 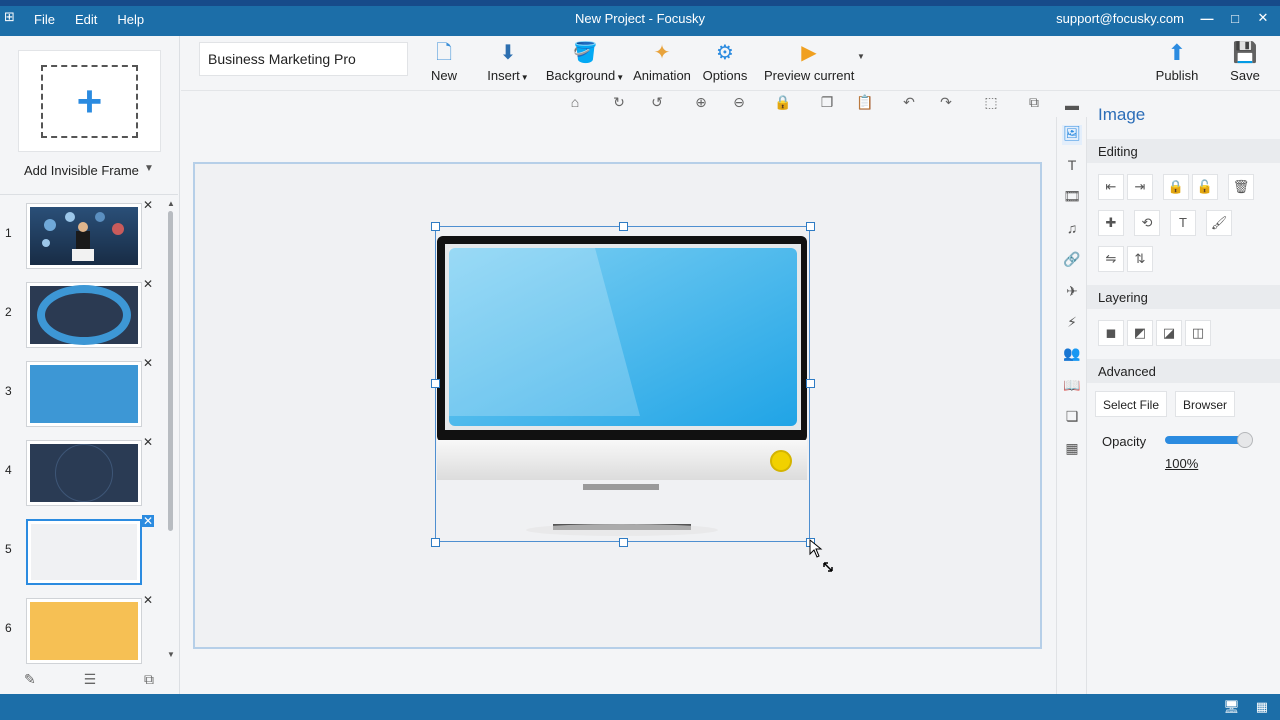 I want to click on support-email-link: support@focusky.com, so click(x=1120, y=18).